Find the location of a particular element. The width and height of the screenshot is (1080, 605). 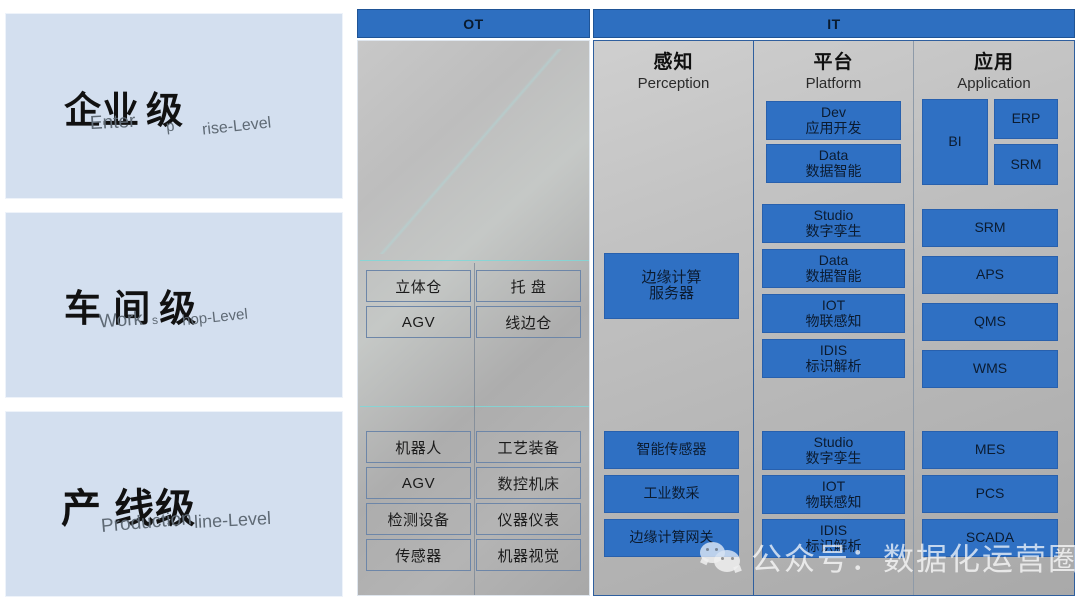

ot-cell-machine-vision: 机器视觉 is located at coordinates (528, 555).